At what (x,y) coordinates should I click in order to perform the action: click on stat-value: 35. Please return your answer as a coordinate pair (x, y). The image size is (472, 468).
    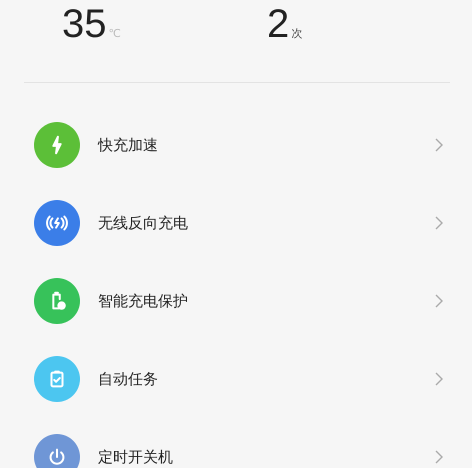
    Looking at the image, I should click on (84, 24).